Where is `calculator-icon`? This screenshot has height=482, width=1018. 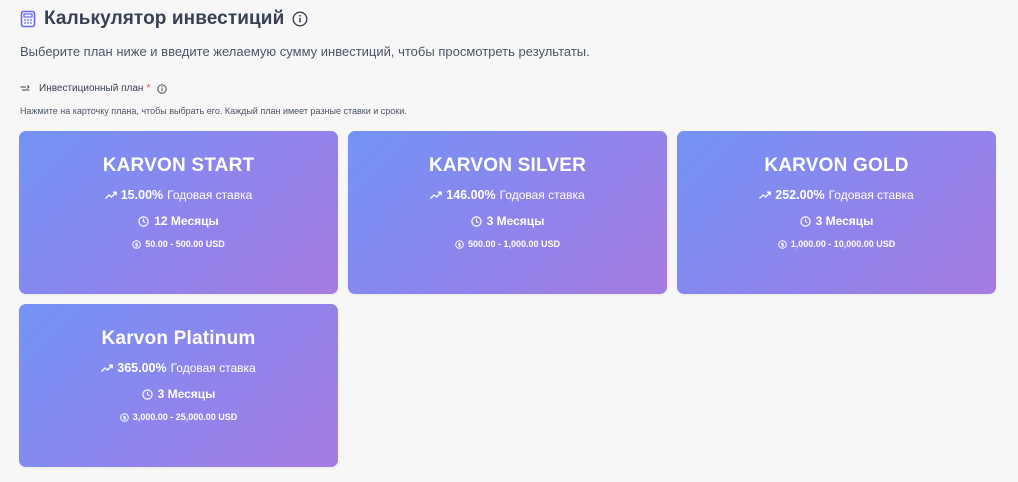 calculator-icon is located at coordinates (28, 19).